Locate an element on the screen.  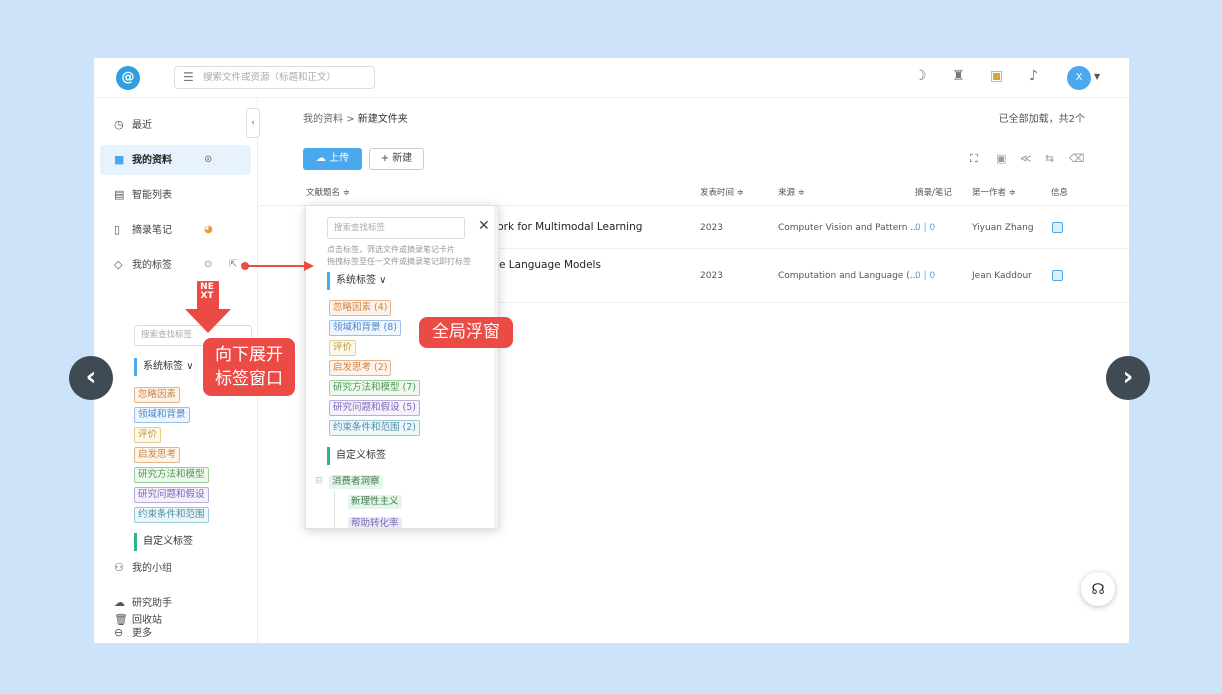
cloud-upload-icon: ☁ is located at coordinates (320, 158).